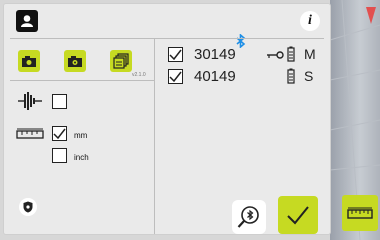 The width and height of the screenshot is (380, 240). What do you see at coordinates (59, 101) in the screenshot?
I see `vibration-checkbox` at bounding box center [59, 101].